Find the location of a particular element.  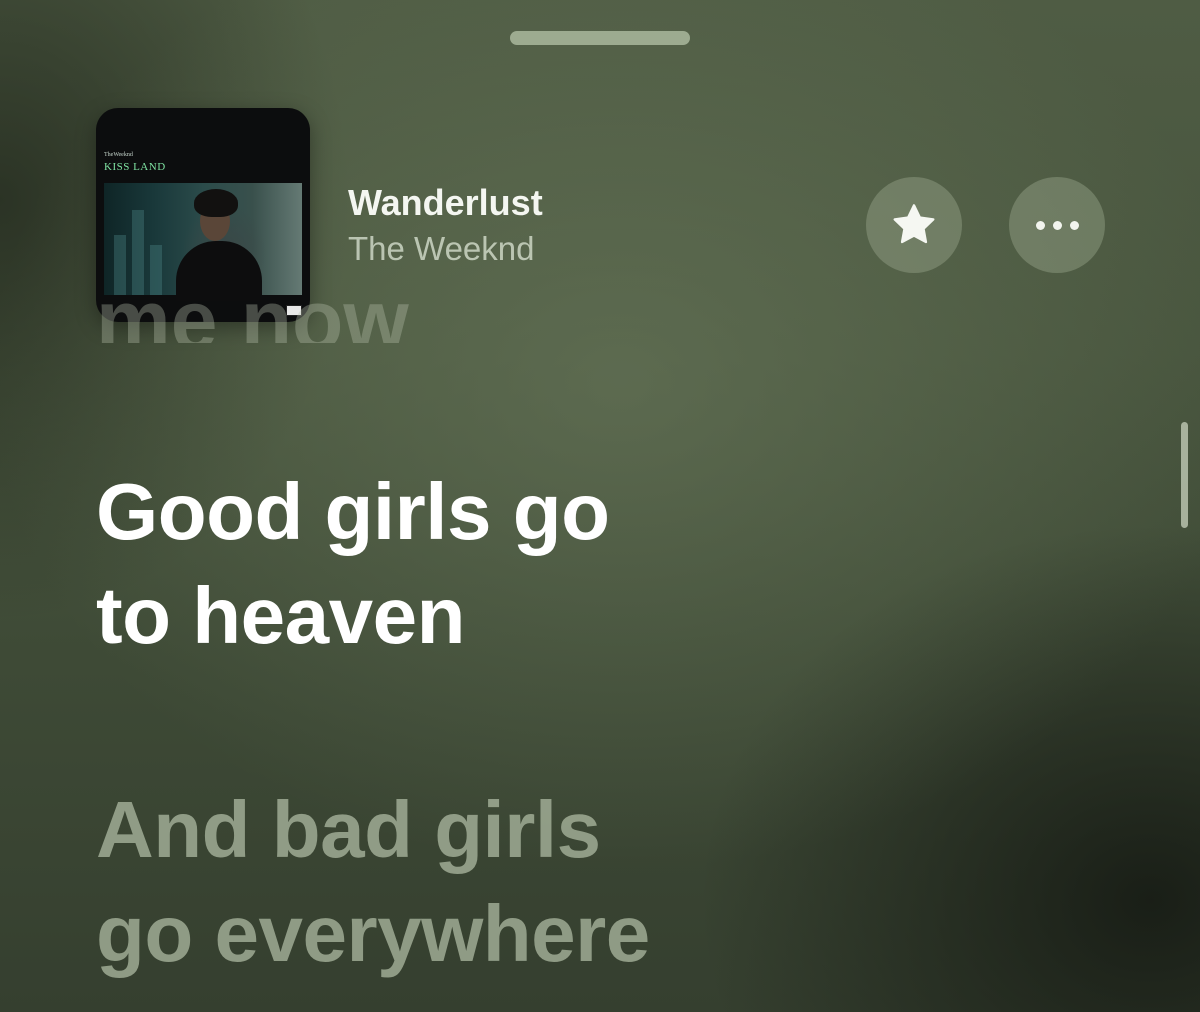

more-options-button is located at coordinates (1057, 225).